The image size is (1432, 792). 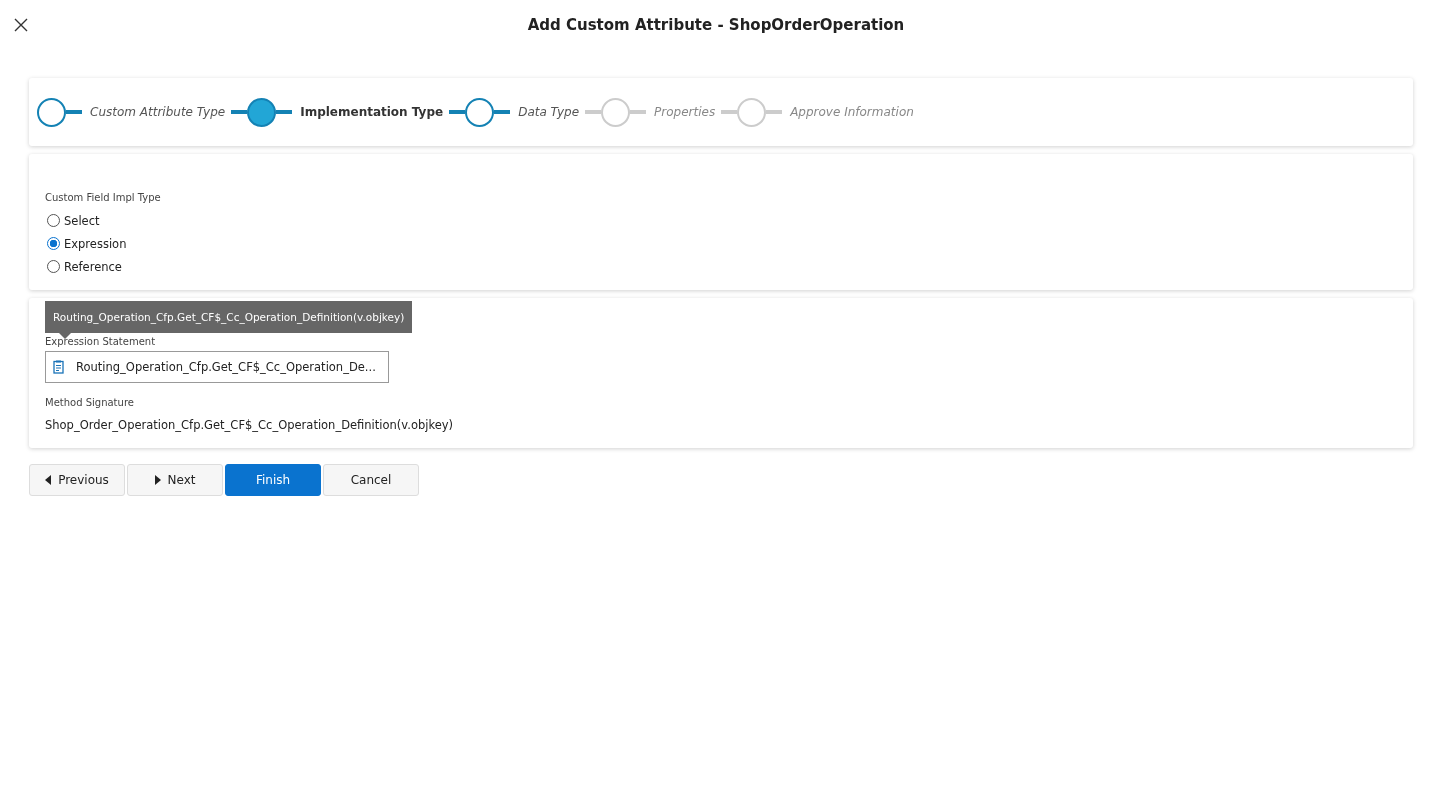 I want to click on wizard-step: Properties, so click(x=647, y=112).